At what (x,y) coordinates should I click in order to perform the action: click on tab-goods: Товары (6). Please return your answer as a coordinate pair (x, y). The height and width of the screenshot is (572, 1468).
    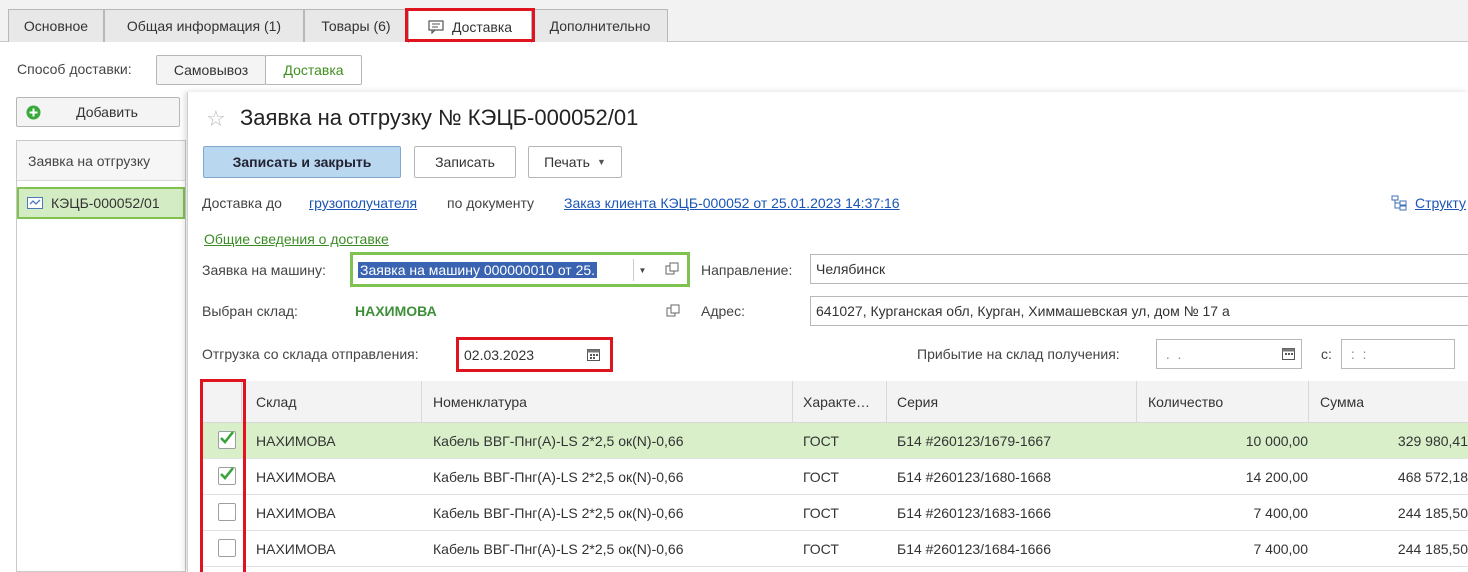
    Looking at the image, I should click on (356, 25).